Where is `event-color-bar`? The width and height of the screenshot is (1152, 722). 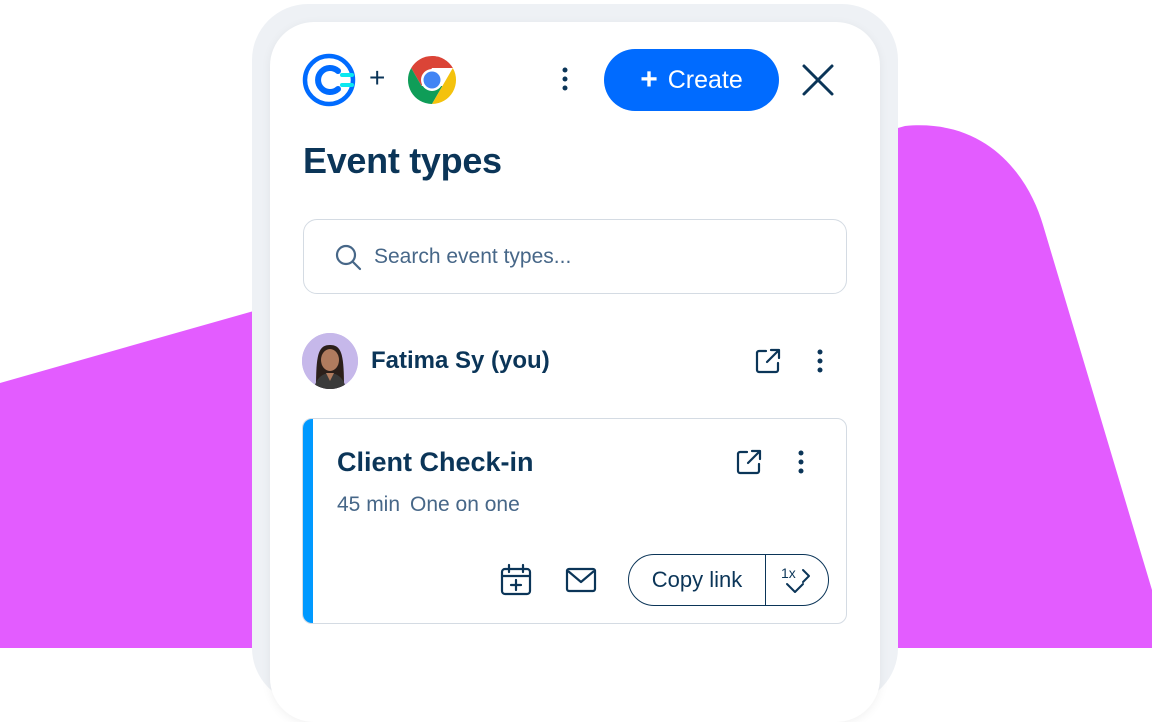 event-color-bar is located at coordinates (308, 521).